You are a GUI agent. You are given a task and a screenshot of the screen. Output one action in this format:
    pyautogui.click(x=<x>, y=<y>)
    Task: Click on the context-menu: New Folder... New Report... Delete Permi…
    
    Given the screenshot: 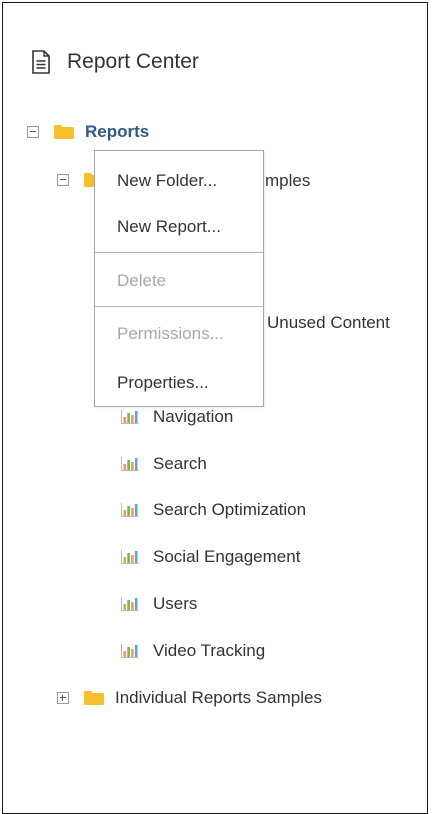 What is the action you would take?
    pyautogui.click(x=179, y=278)
    